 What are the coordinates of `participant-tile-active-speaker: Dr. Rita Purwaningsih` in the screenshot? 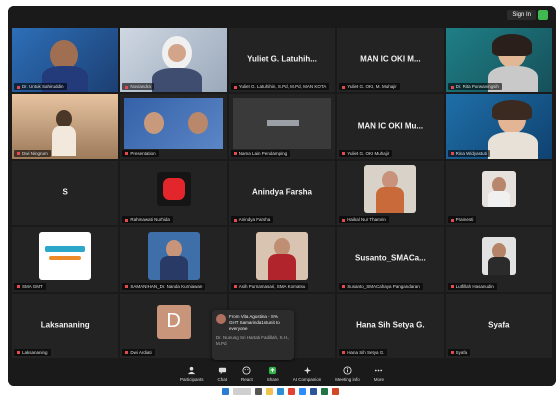 It's located at (498, 60).